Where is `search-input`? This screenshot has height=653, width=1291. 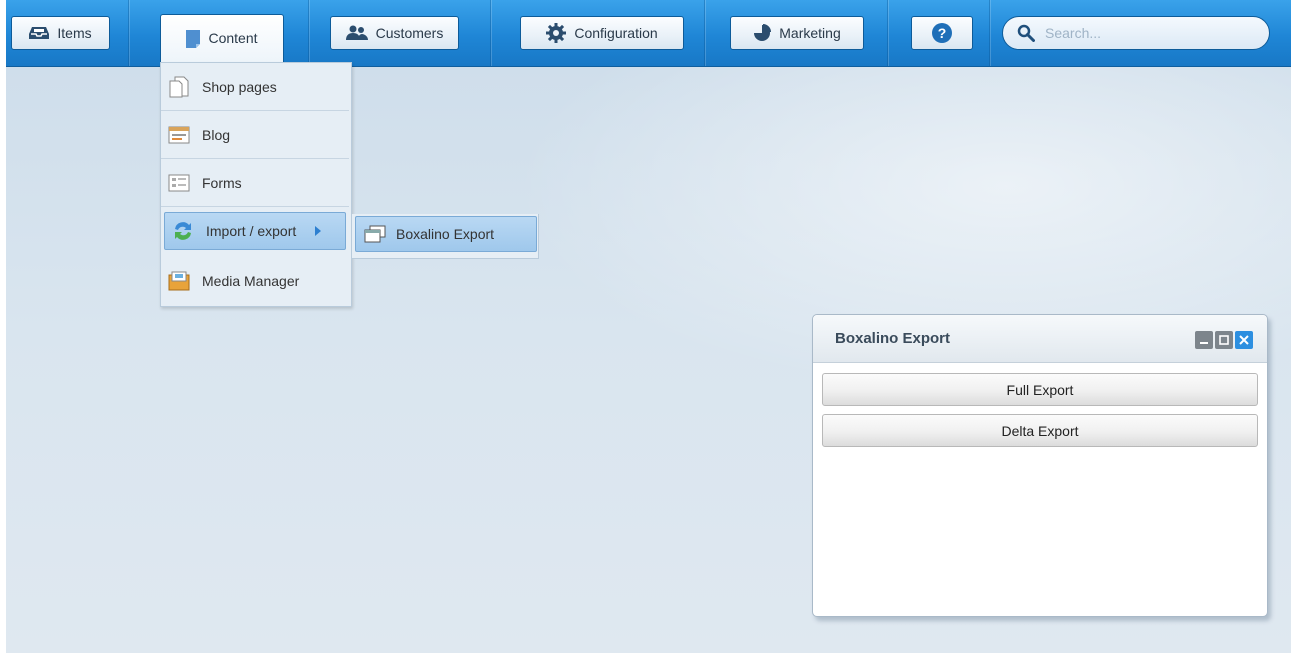
search-input is located at coordinates (1145, 33).